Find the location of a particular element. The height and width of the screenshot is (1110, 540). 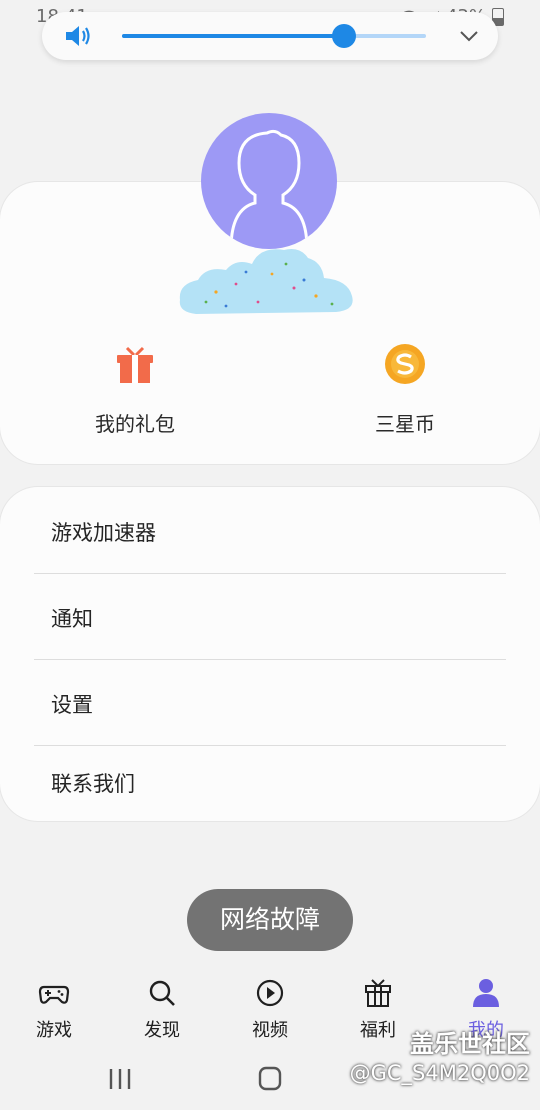

play-icon is located at coordinates (270, 993).